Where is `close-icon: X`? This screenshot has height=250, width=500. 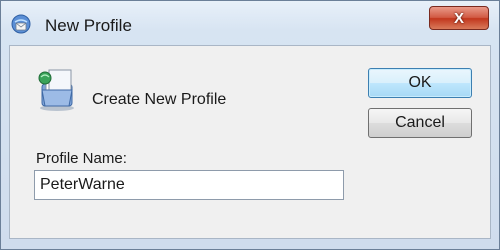 close-icon: X is located at coordinates (458, 18).